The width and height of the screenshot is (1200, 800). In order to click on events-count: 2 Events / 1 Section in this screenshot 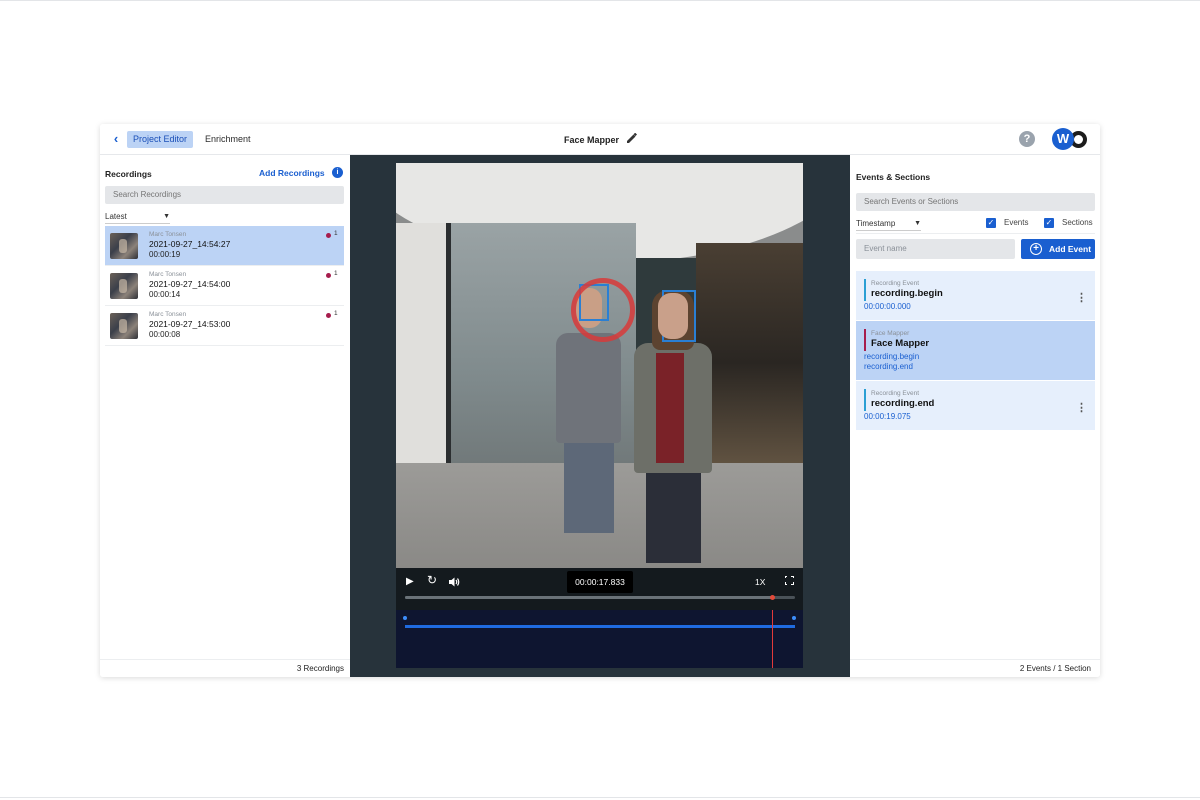, I will do `click(975, 668)`.